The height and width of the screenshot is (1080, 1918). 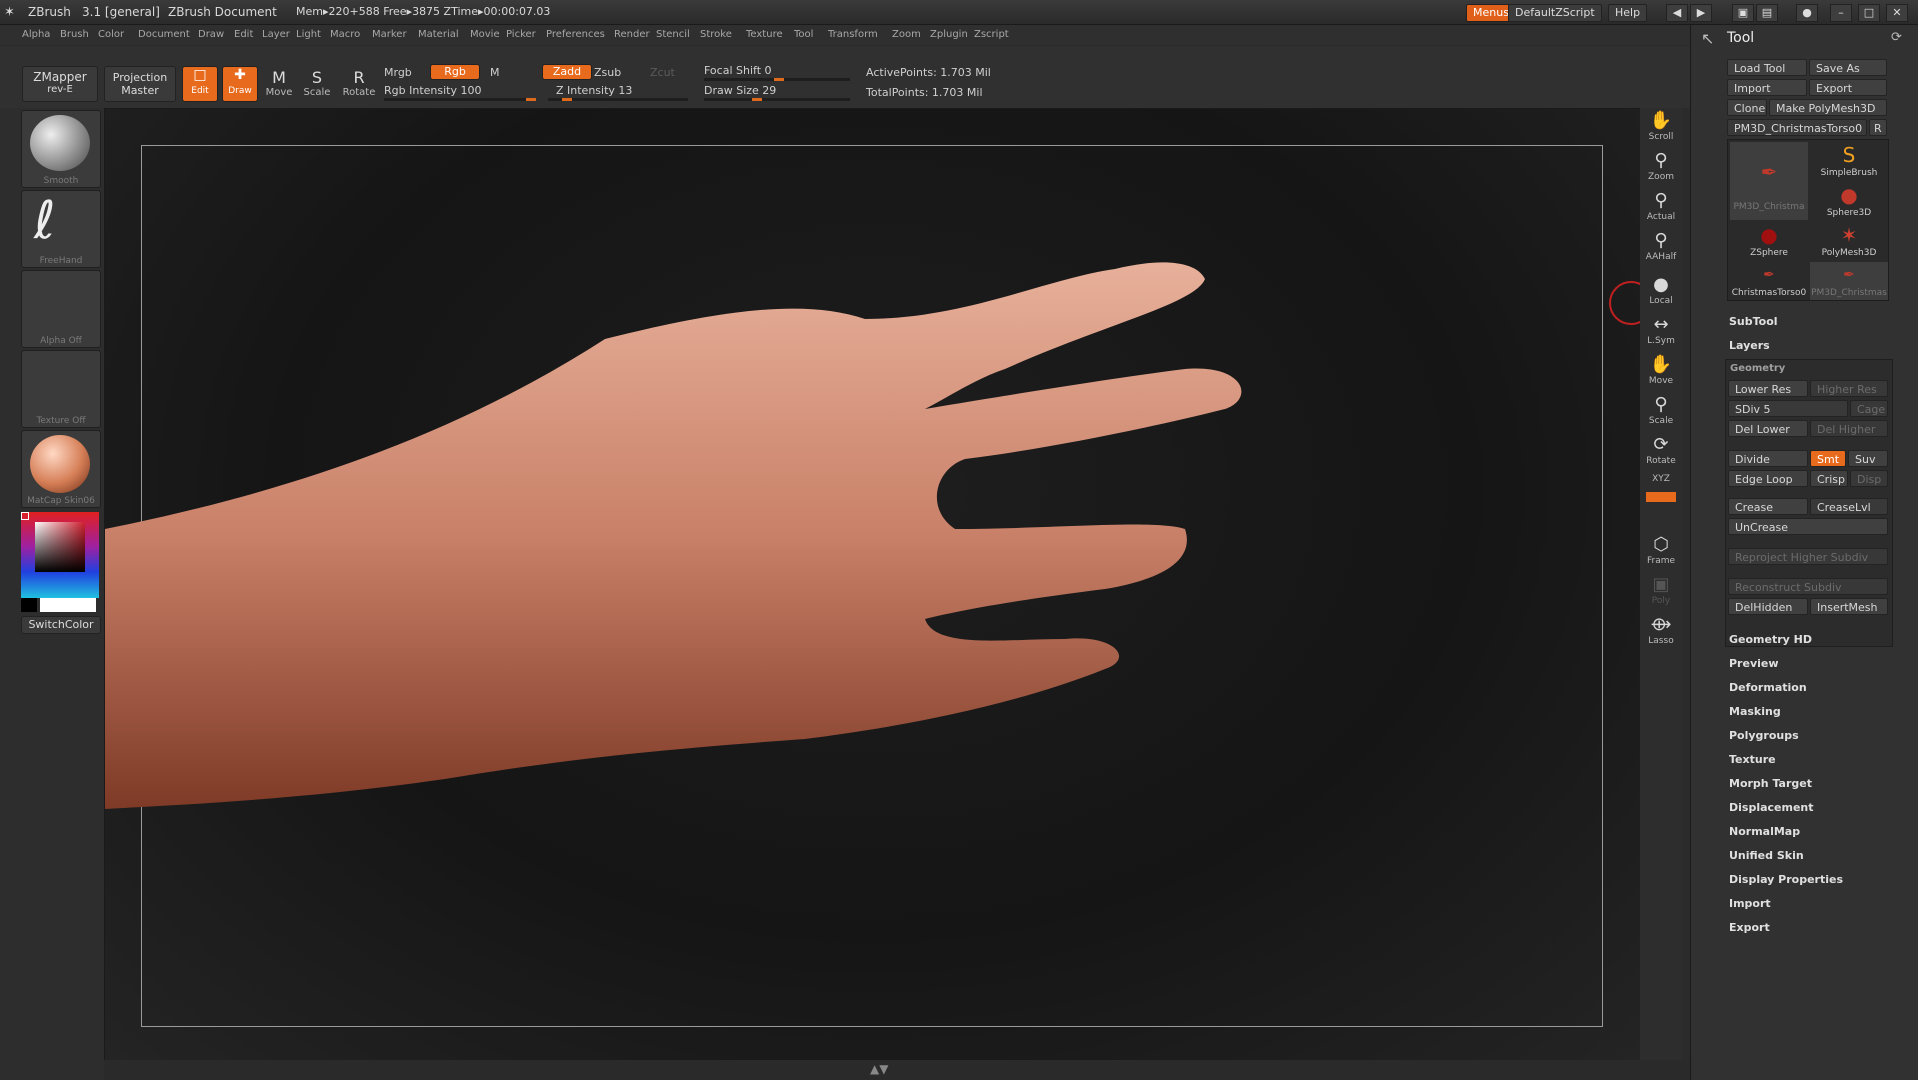 What do you see at coordinates (949, 34) in the screenshot?
I see `menu-zplugin: Zplugin` at bounding box center [949, 34].